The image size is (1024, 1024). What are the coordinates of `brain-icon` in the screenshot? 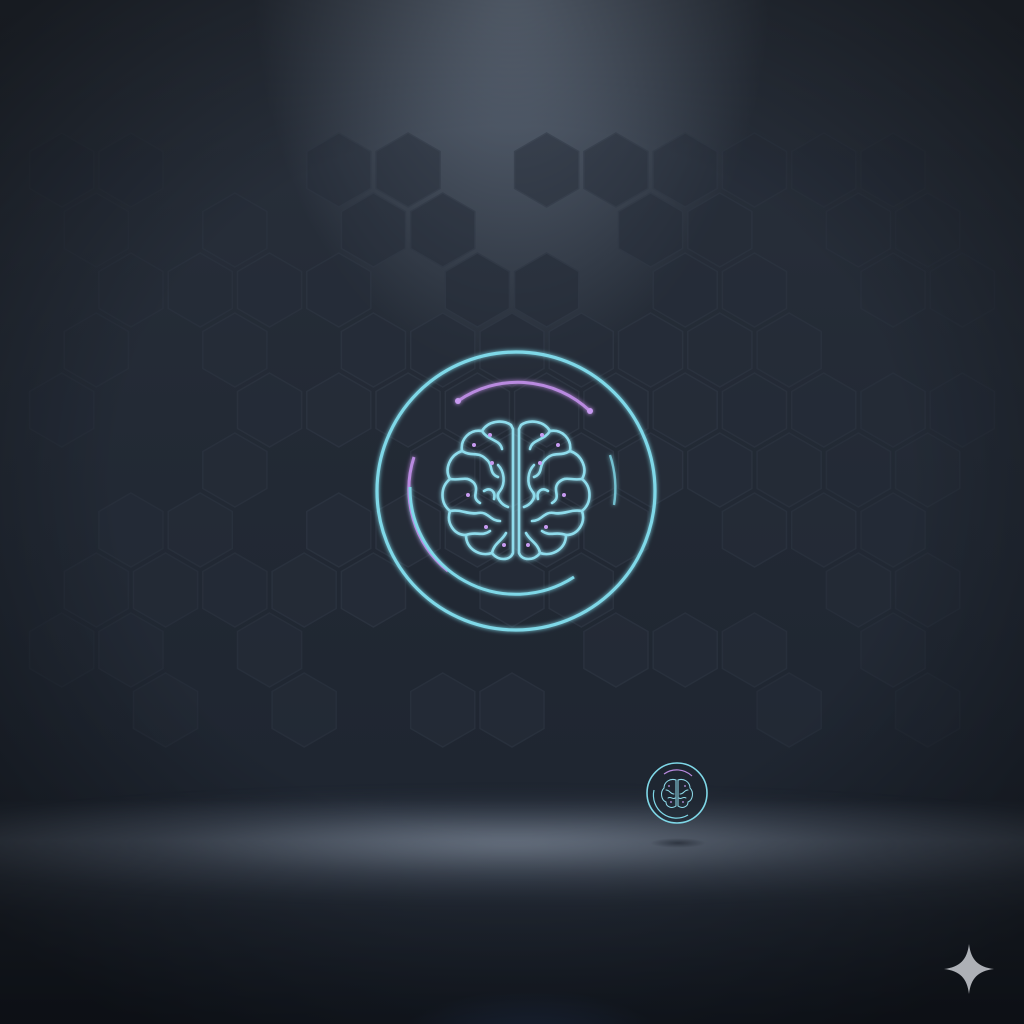 It's located at (516, 490).